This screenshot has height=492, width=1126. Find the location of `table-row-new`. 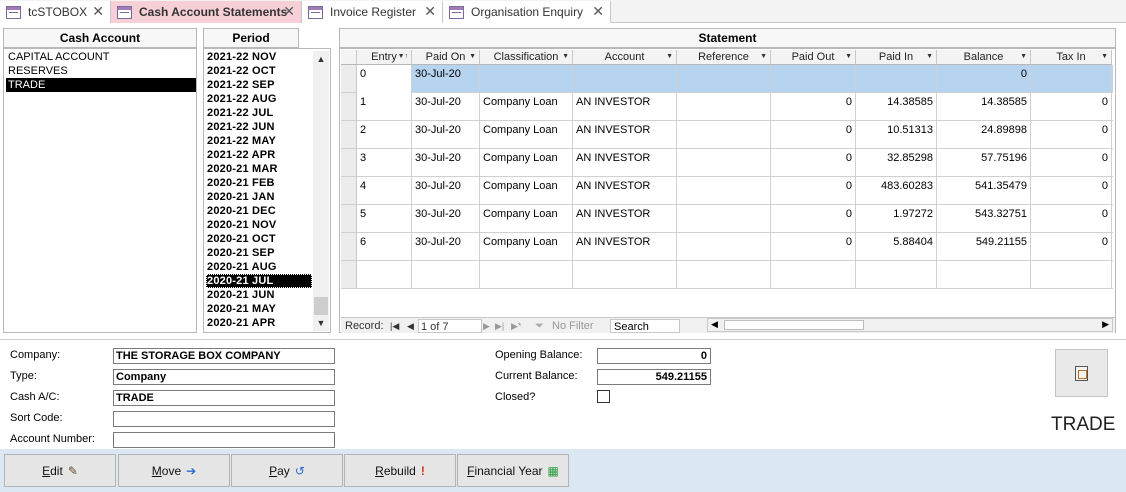

table-row-new is located at coordinates (727, 275).